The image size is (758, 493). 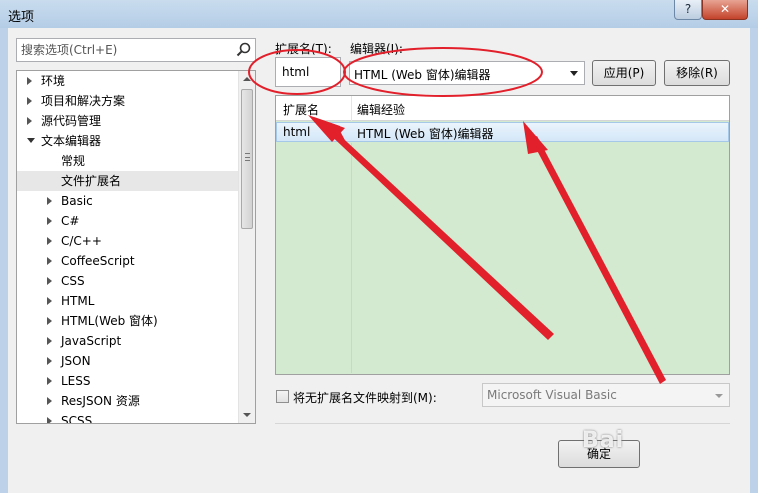 What do you see at coordinates (128, 241) in the screenshot?
I see `tree-item: C/C++` at bounding box center [128, 241].